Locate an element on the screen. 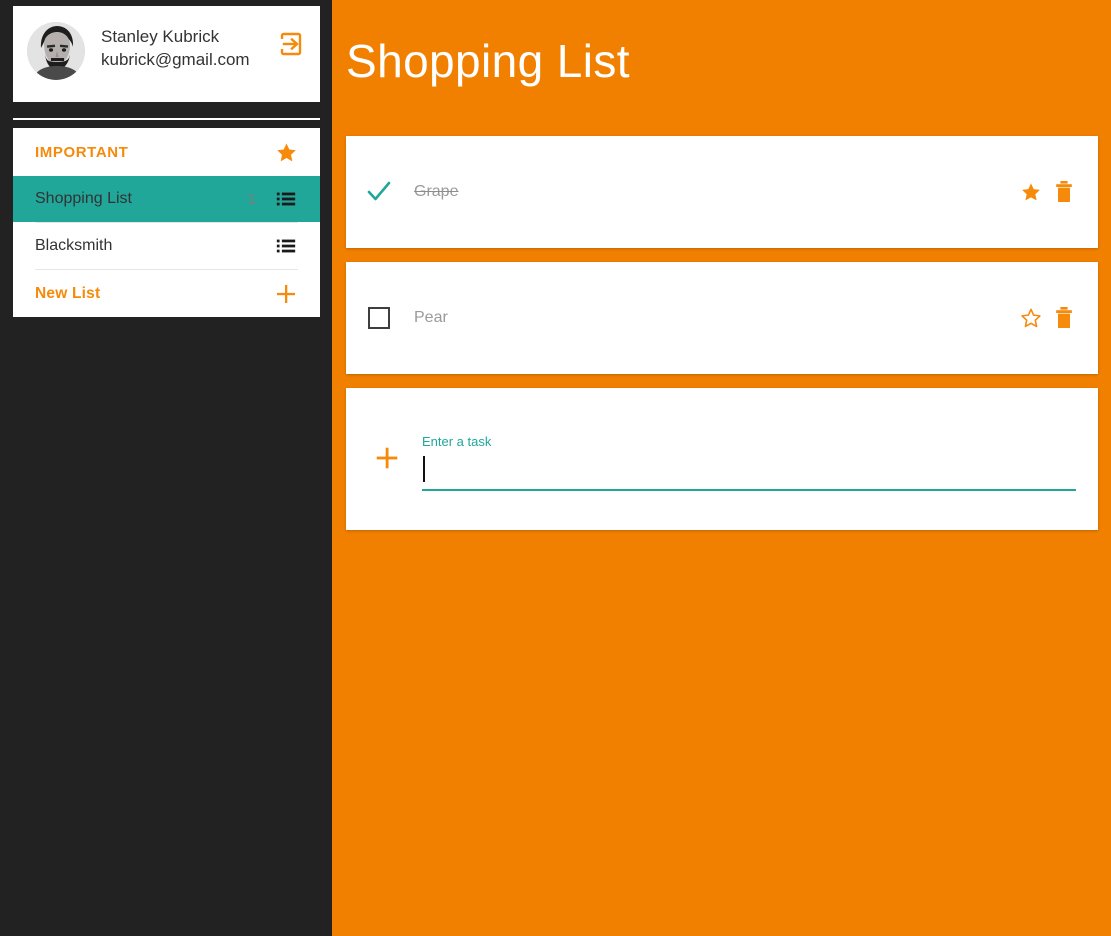 Image resolution: width=1111 pixels, height=936 pixels. checkbox-empty-icon is located at coordinates (379, 318).